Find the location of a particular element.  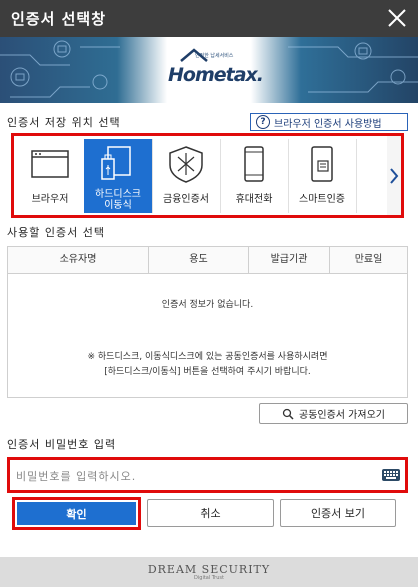

close-icon is located at coordinates (397, 18).